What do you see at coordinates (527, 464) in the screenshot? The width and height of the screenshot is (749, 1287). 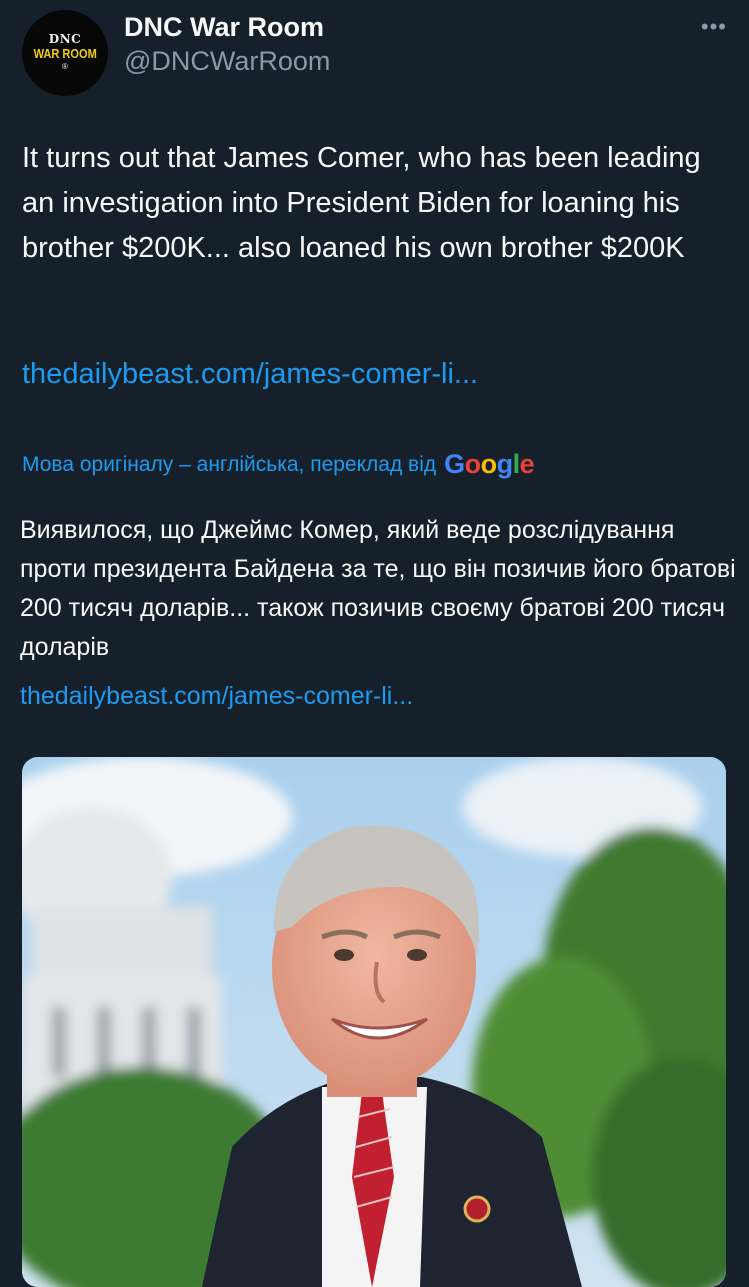 I see `google-letter: e` at bounding box center [527, 464].